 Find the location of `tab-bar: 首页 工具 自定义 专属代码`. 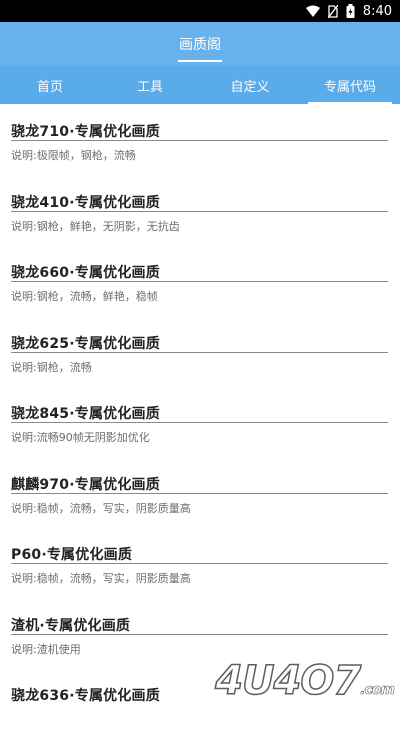

tab-bar: 首页 工具 自定义 专属代码 is located at coordinates (200, 85).